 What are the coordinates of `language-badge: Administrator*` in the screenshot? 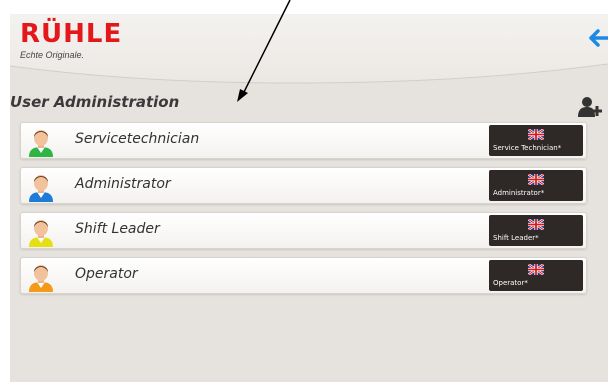 It's located at (536, 185).